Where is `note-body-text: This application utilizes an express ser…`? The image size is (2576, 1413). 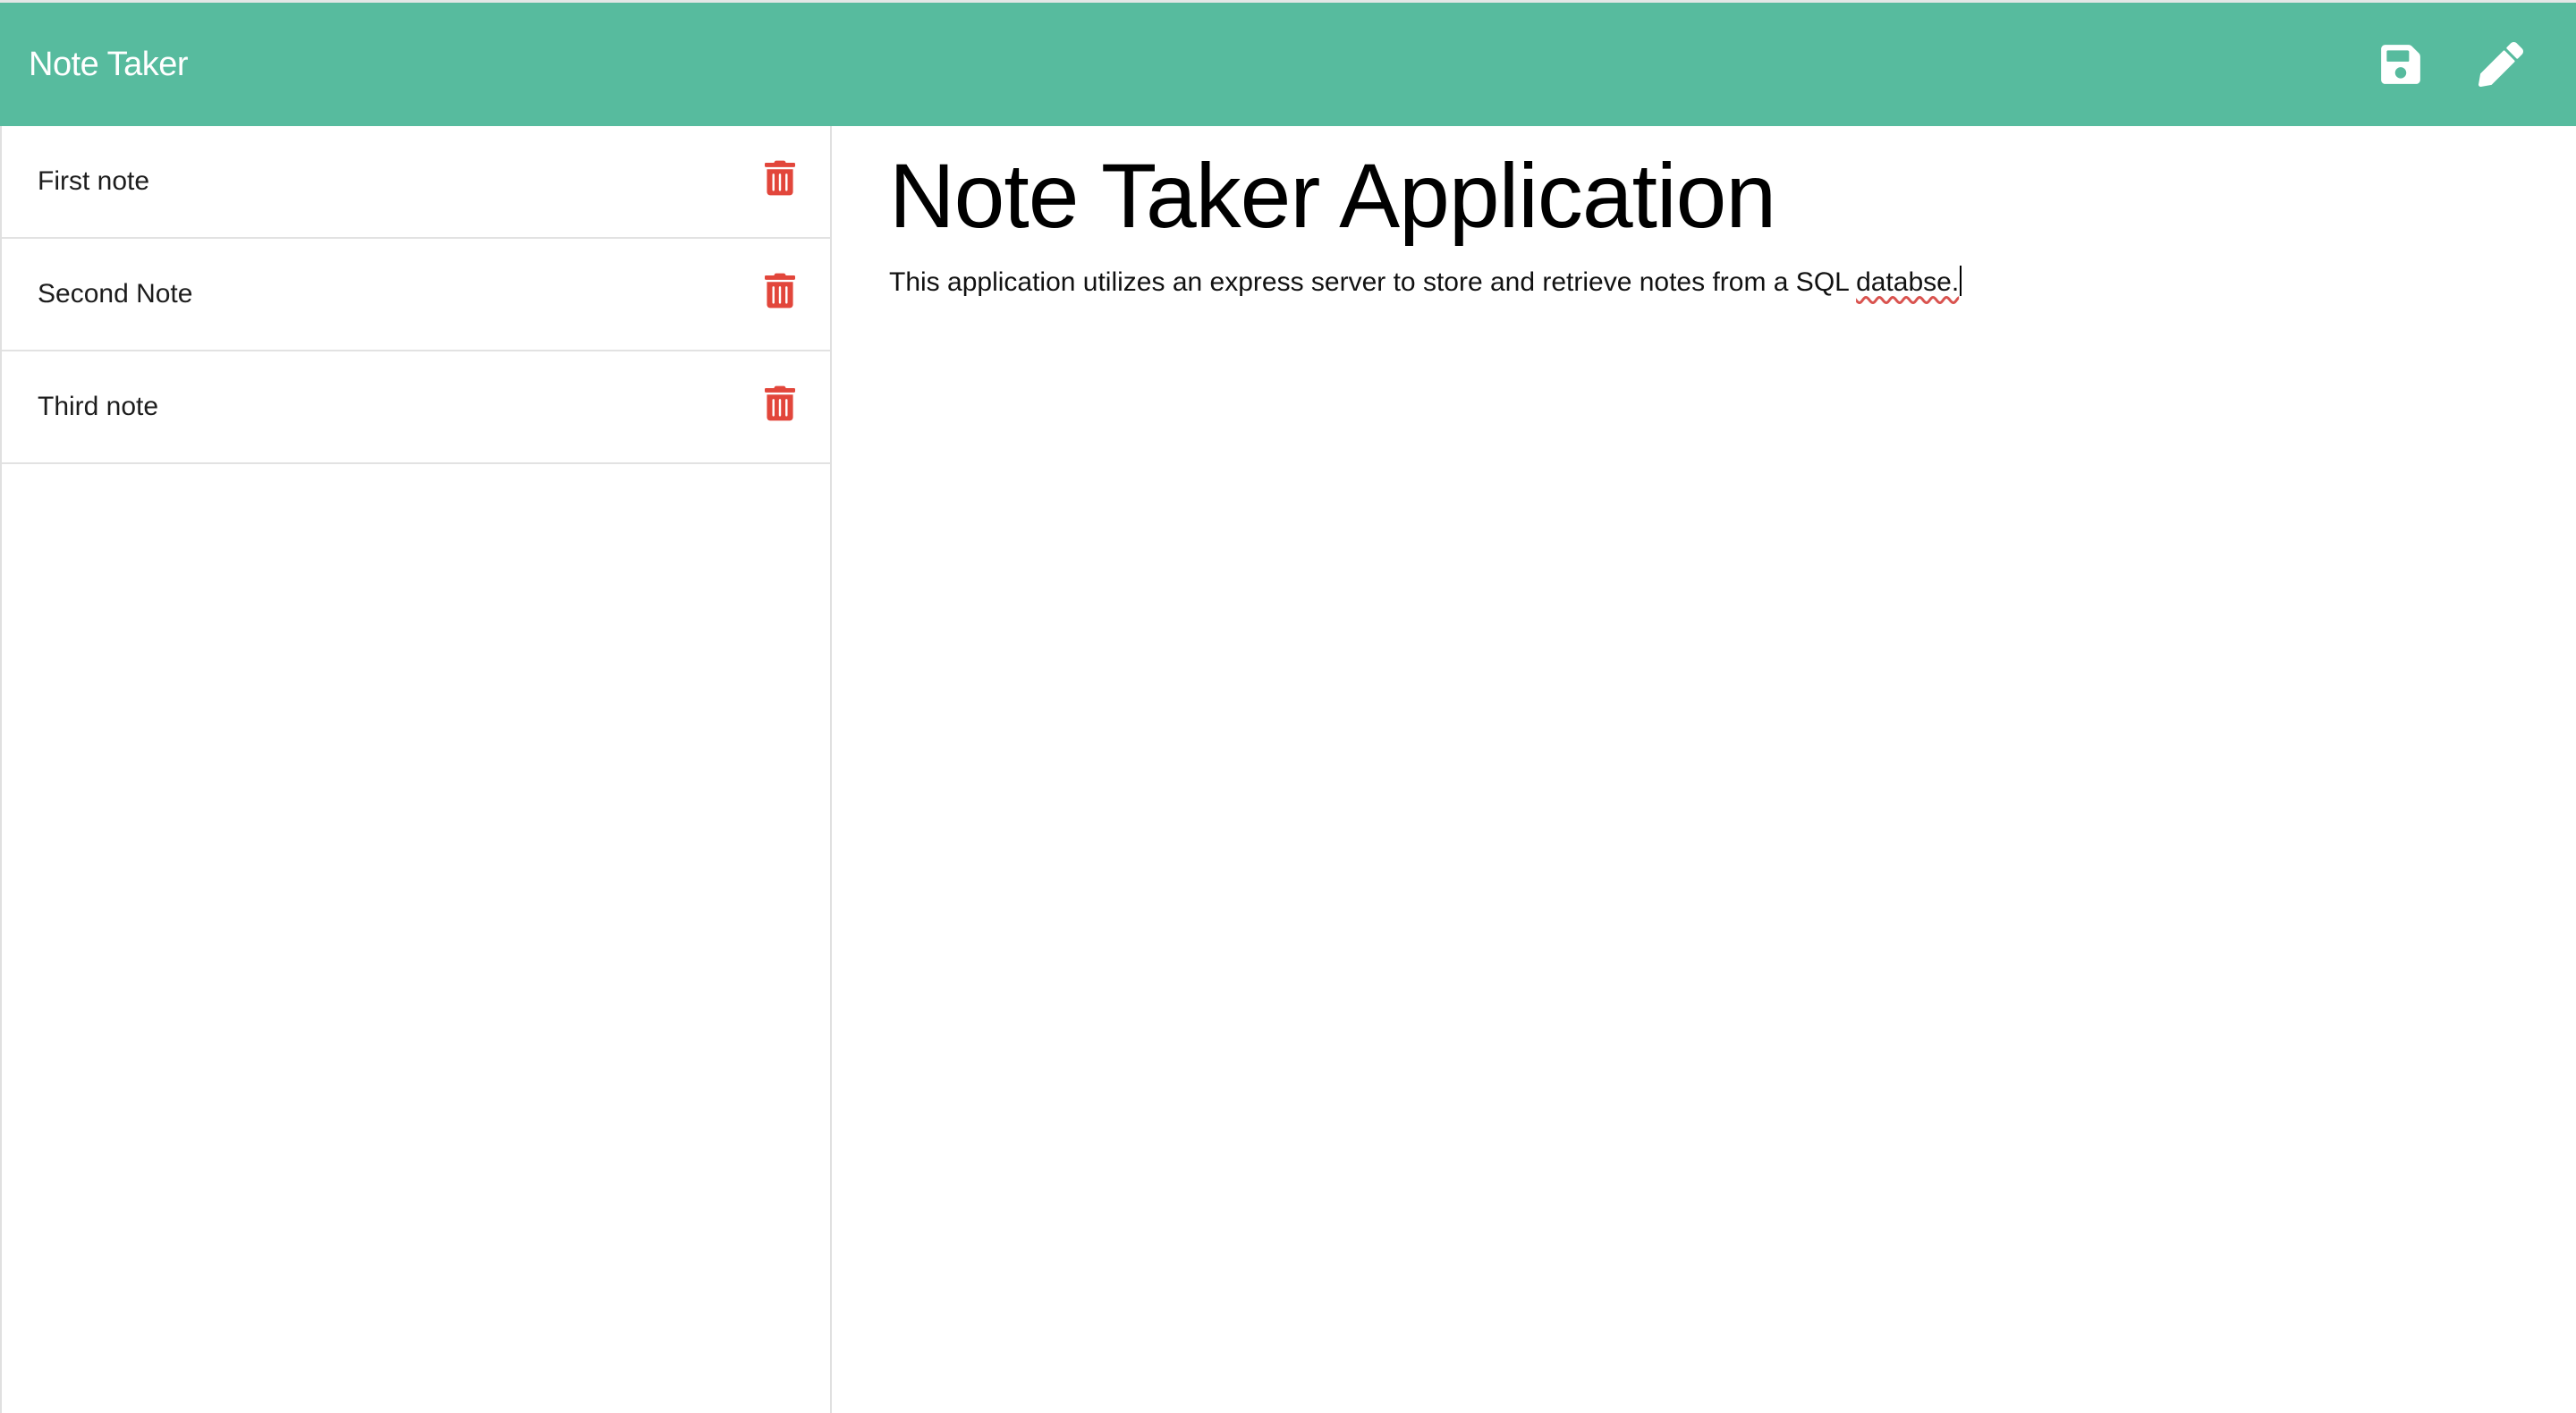
note-body-text: This application utilizes an express ser… is located at coordinates (1373, 282).